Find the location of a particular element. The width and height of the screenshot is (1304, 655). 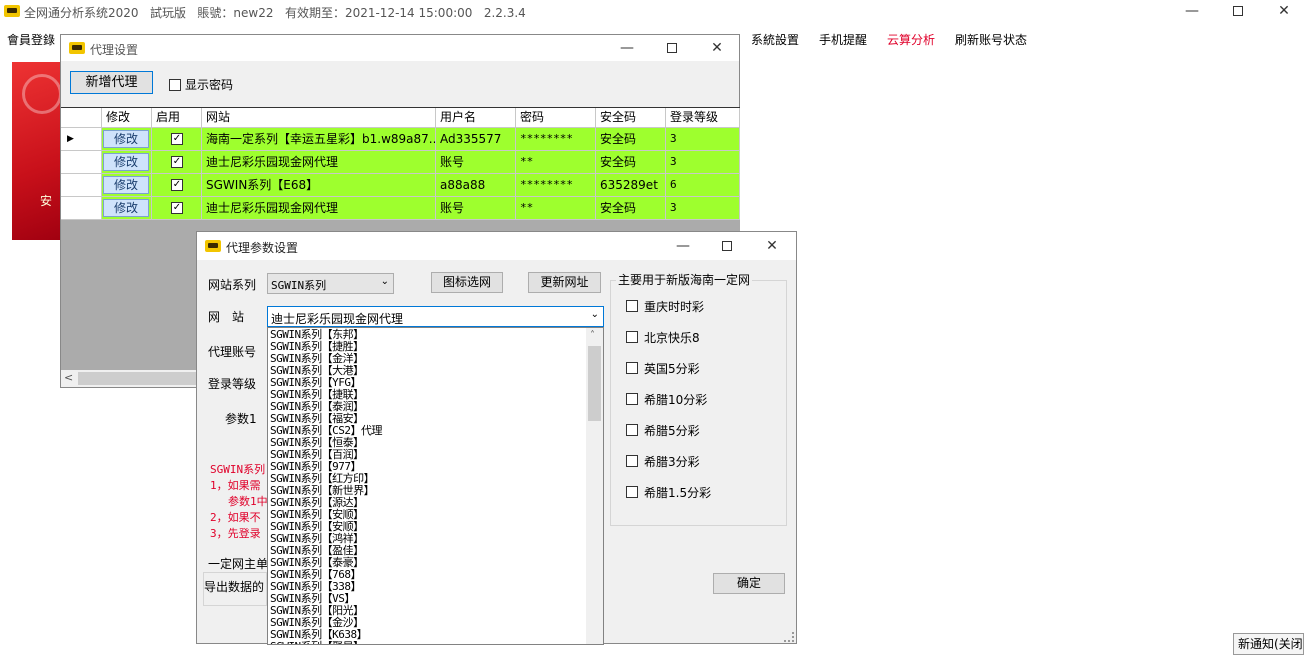

list-item: SGWIN系列【聚星】 is located at coordinates (428, 643).